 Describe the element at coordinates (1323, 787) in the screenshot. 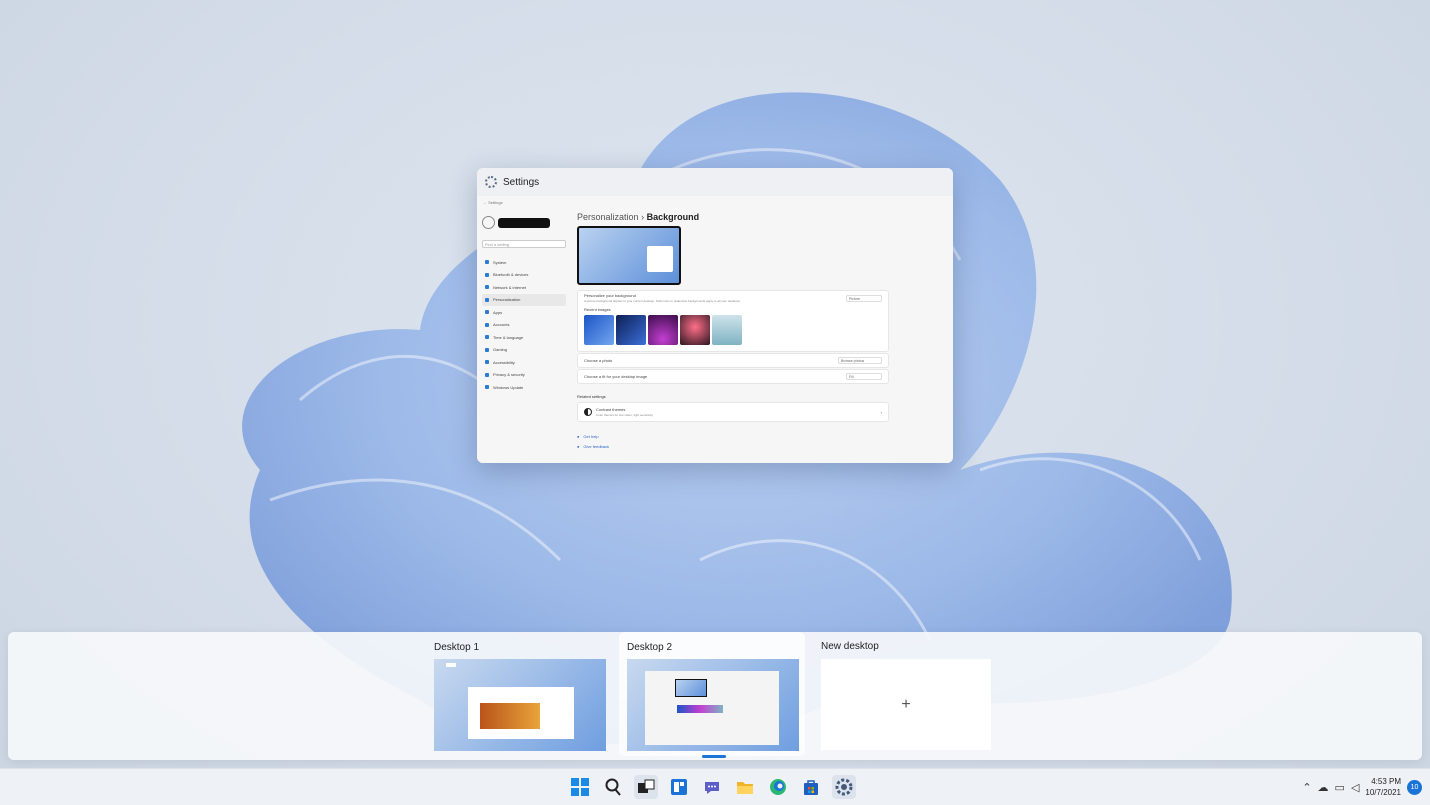

I see `onedrive-icon: ☁` at that location.